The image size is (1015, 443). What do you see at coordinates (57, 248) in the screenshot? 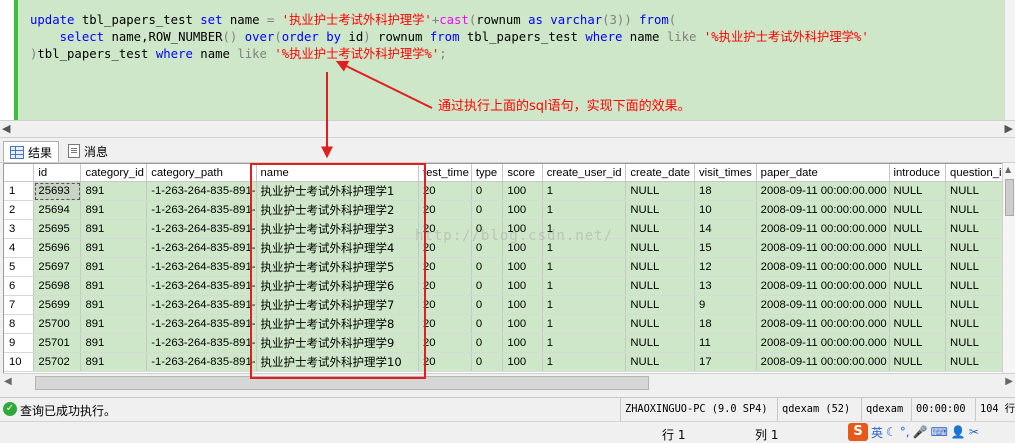
I see `table-cell: 25696` at bounding box center [57, 248].